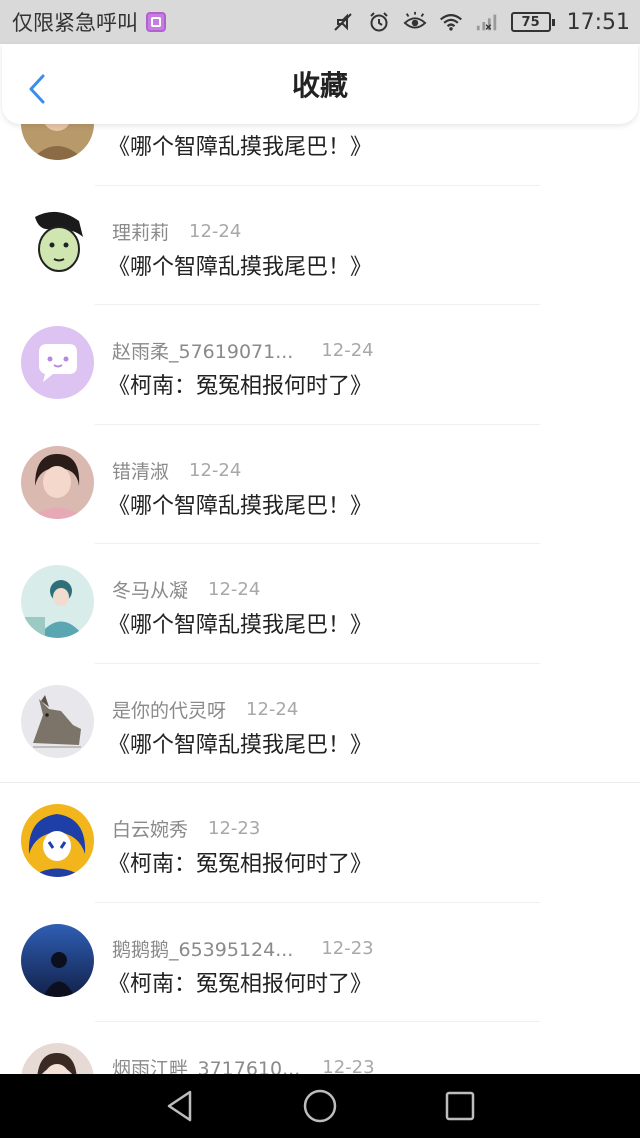 This screenshot has height=1138, width=640. I want to click on battery-icon: 75, so click(532, 22).